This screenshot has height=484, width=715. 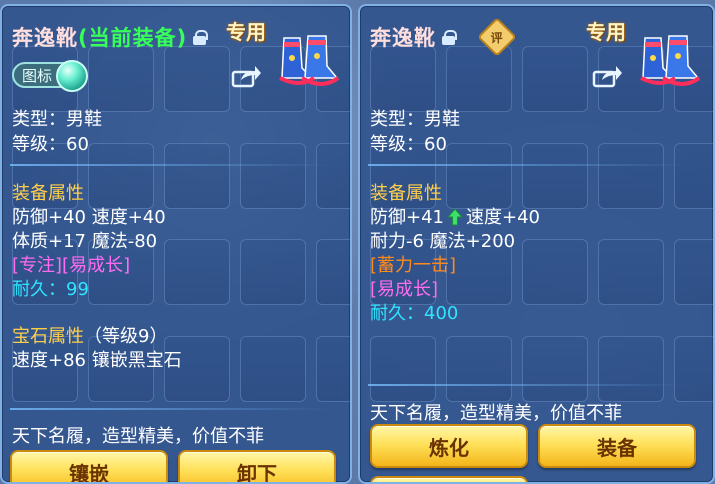 I want to click on special-effect-1: [蓄力一击], so click(x=413, y=265).